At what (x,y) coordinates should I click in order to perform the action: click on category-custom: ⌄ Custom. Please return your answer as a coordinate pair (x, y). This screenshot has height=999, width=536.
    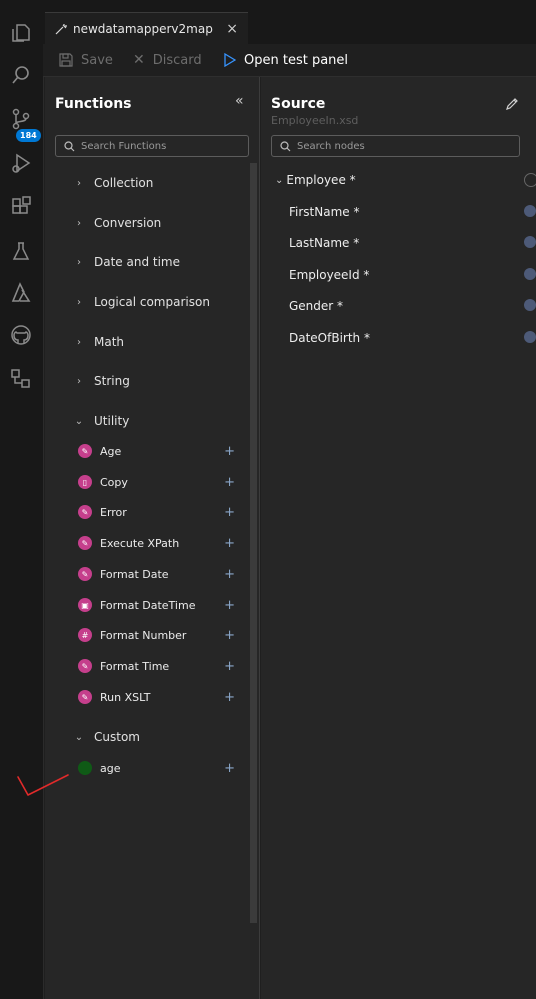
    Looking at the image, I should click on (106, 737).